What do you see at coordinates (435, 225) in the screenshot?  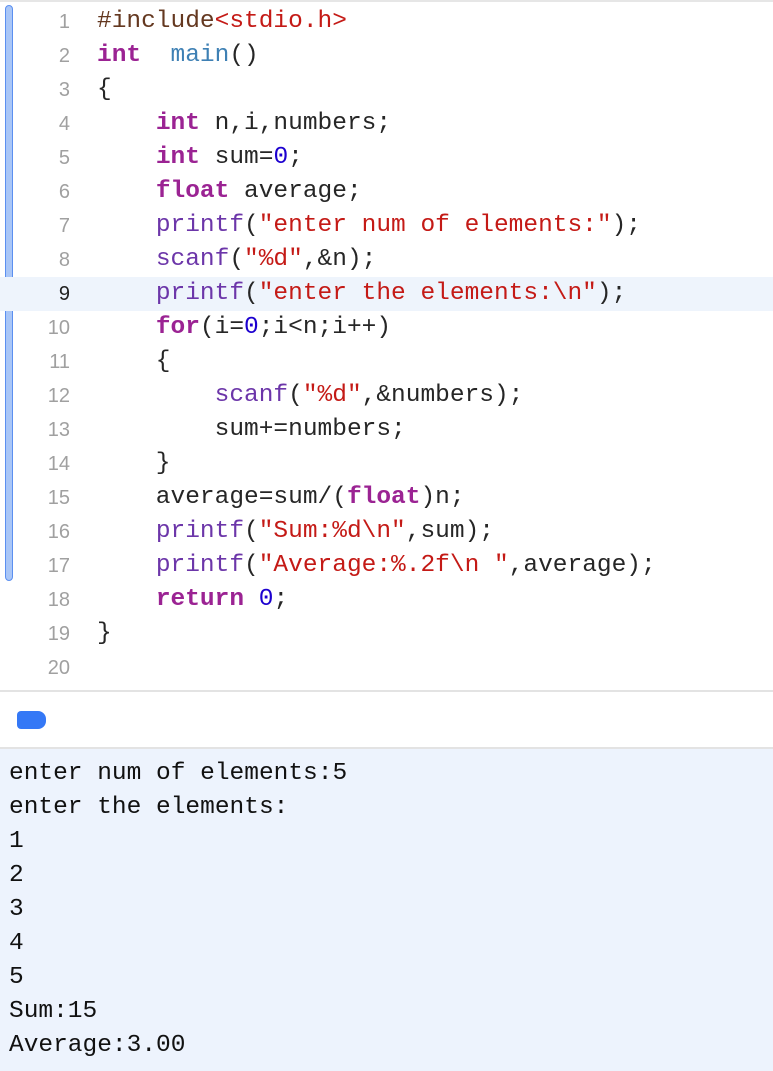 I see `code-token: "enter num of elements:"` at bounding box center [435, 225].